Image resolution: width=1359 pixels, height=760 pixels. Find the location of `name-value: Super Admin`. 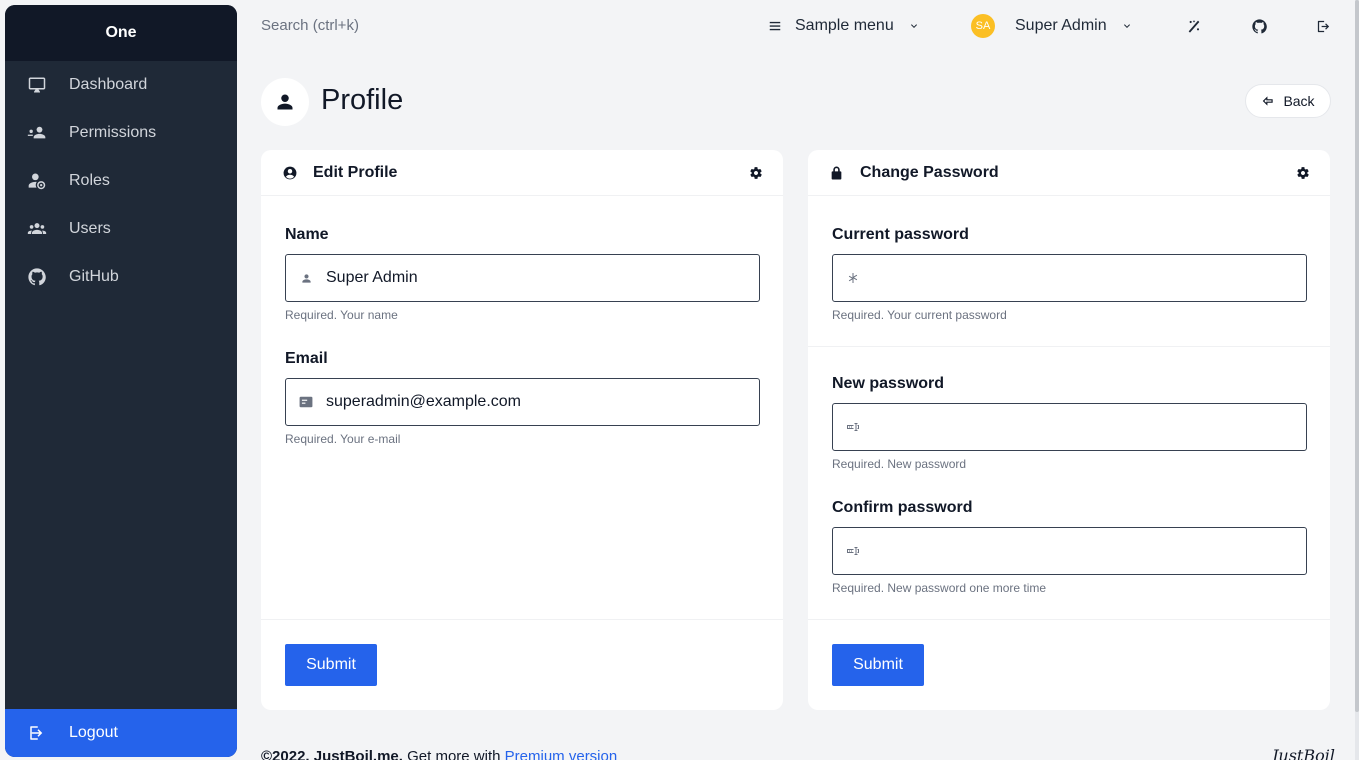

name-value: Super Admin is located at coordinates (372, 277).